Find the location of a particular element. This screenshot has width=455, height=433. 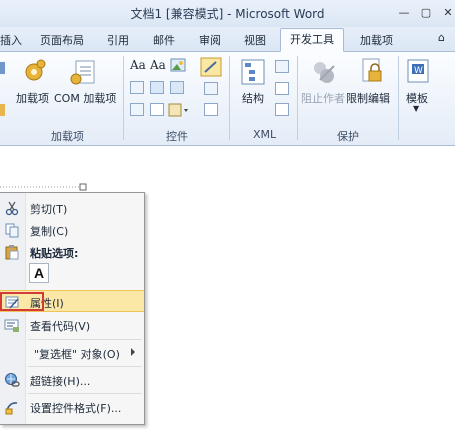

block-authors-button: 阻止作者 is located at coordinates (323, 98).